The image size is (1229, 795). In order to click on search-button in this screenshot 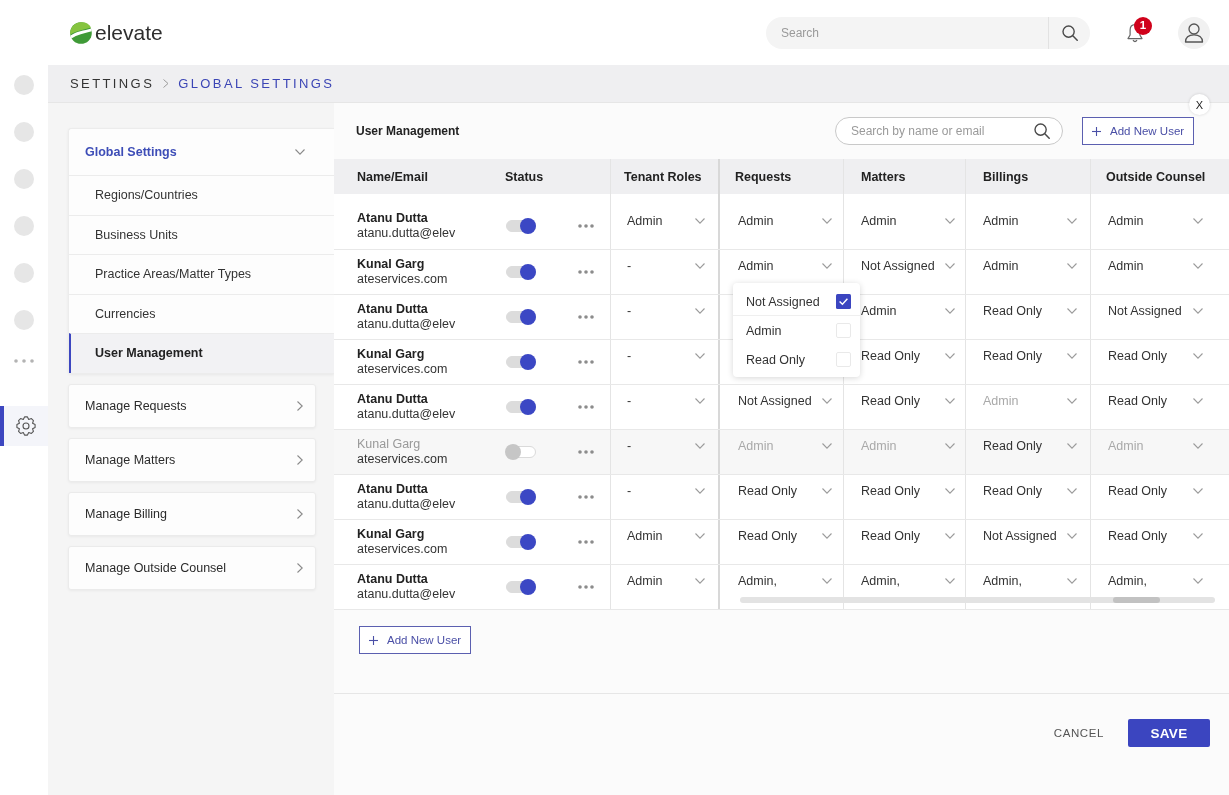, I will do `click(1069, 32)`.